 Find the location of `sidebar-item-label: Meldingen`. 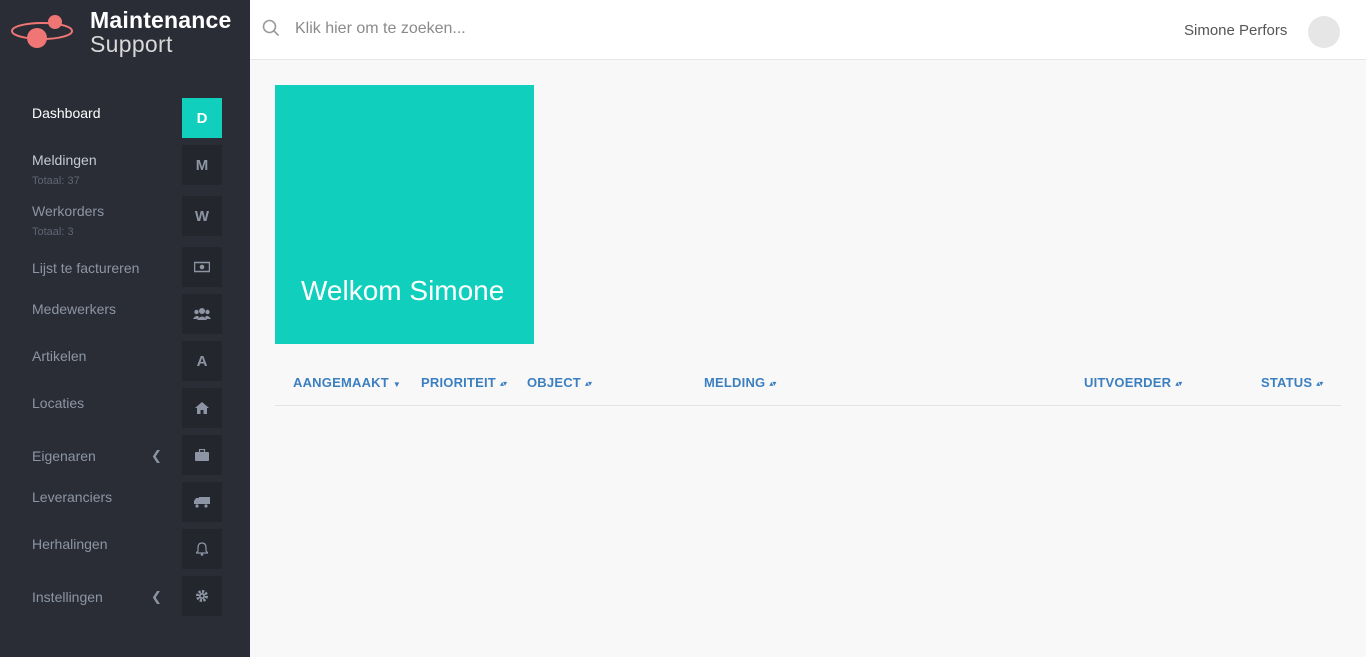

sidebar-item-label: Meldingen is located at coordinates (64, 160).